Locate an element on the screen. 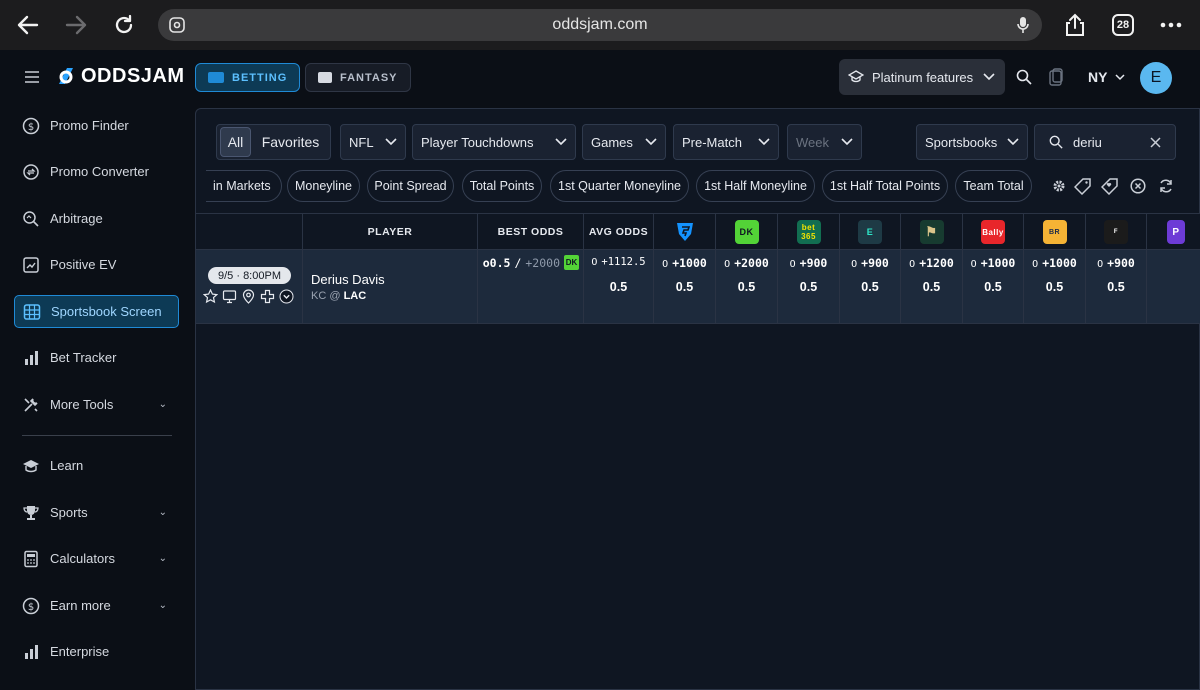 The height and width of the screenshot is (690, 1200). oddsjam-logo: ODDSJAM is located at coordinates (120, 76).